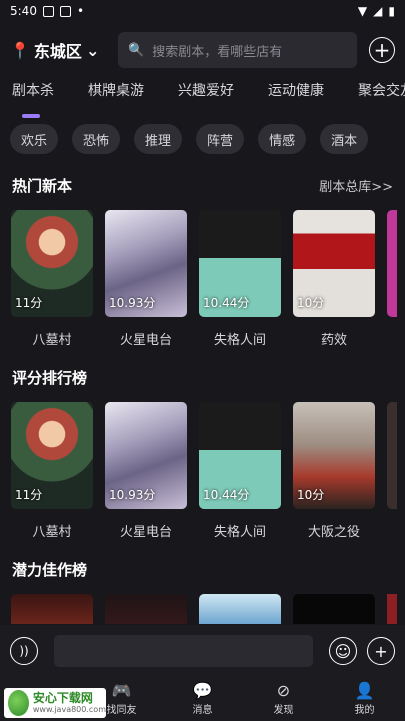  What do you see at coordinates (31, 116) in the screenshot?
I see `active-tab-indicator` at bounding box center [31, 116].